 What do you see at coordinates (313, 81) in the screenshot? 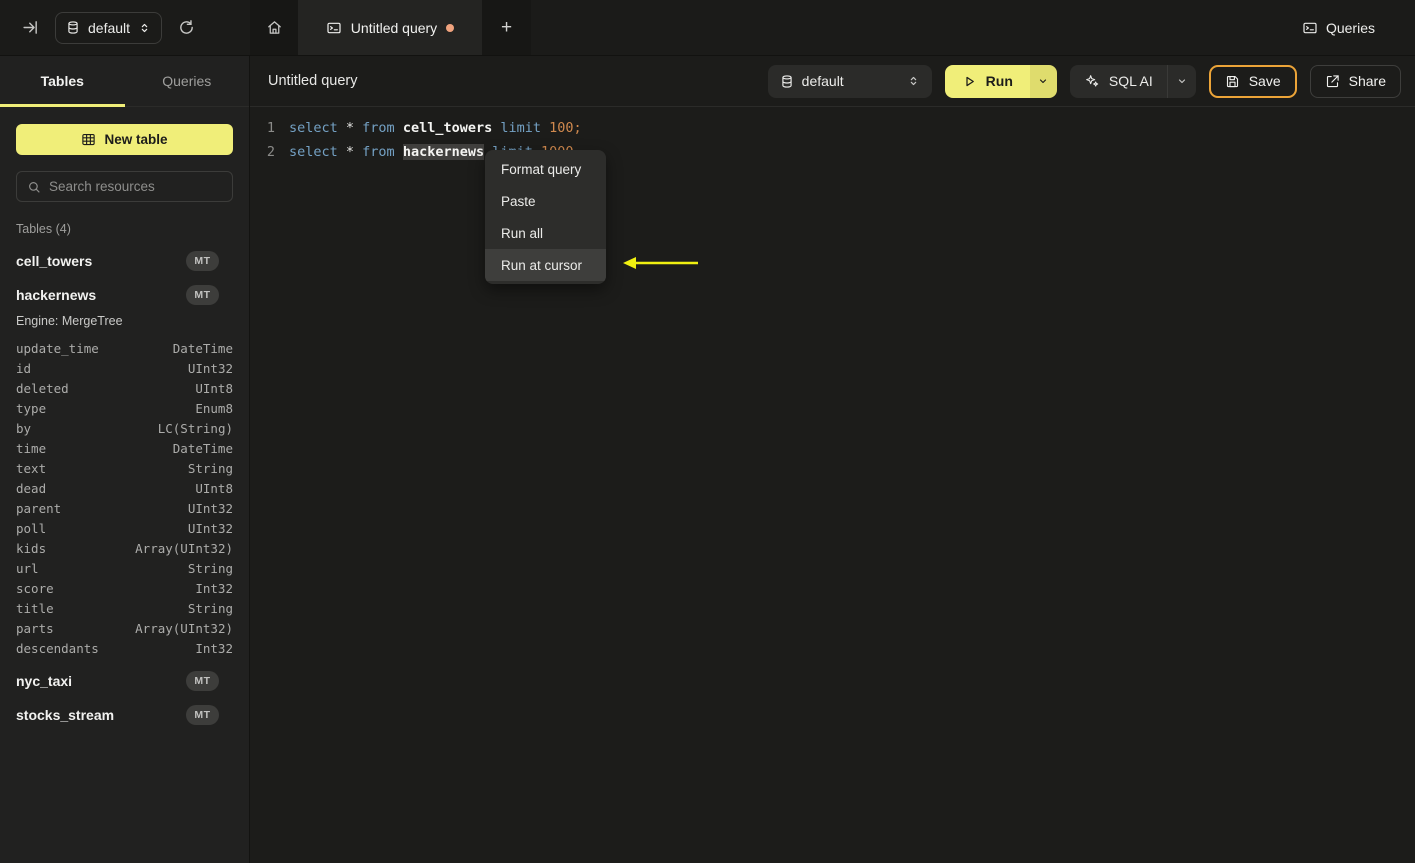
I see `query-title: Untitled query` at bounding box center [313, 81].